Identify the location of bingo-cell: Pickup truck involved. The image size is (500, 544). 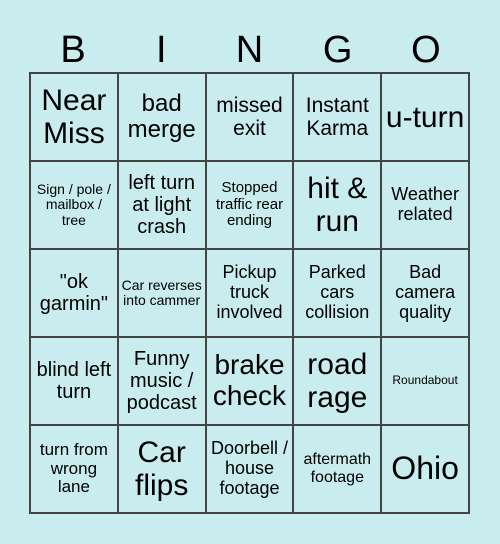
(249, 293).